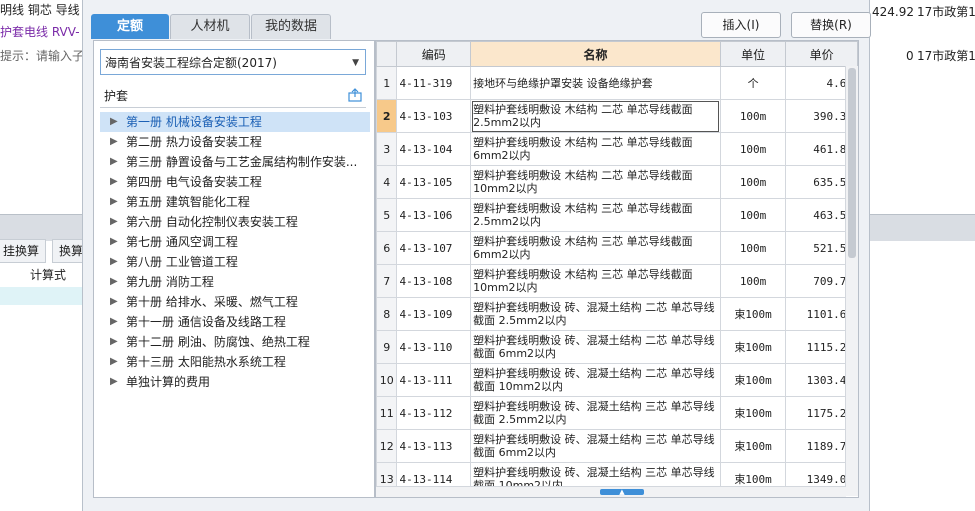  Describe the element at coordinates (434, 380) in the screenshot. I see `row-code: 4-13-111` at that location.